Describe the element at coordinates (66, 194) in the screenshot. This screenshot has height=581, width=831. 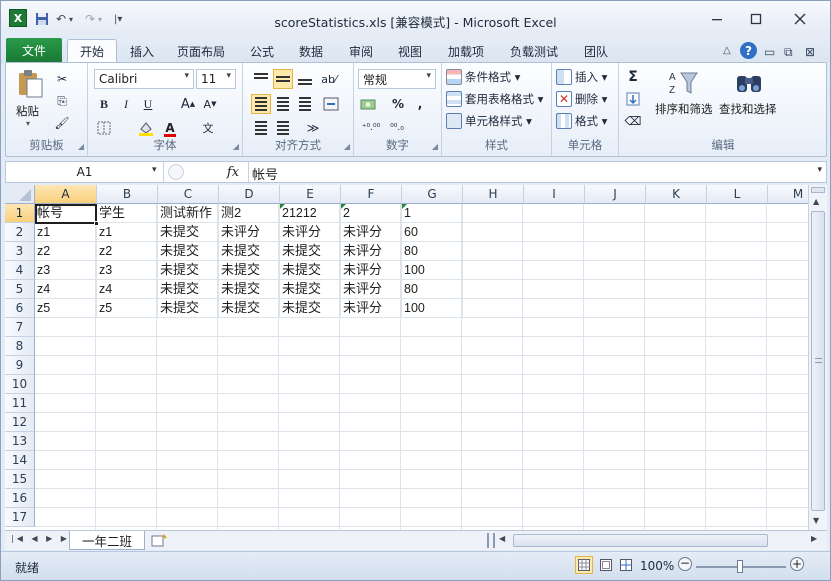
I see `column-header-a: A` at that location.